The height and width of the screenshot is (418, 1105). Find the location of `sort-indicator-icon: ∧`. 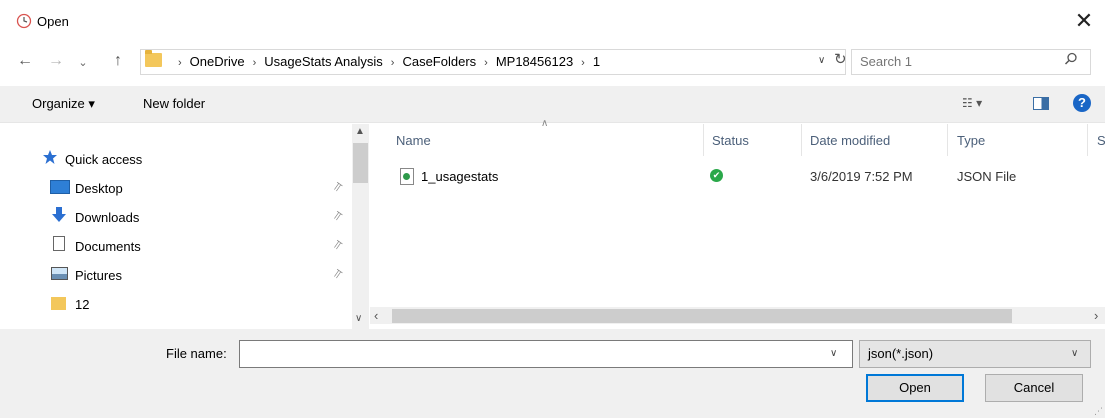

sort-indicator-icon: ∧ is located at coordinates (545, 123).